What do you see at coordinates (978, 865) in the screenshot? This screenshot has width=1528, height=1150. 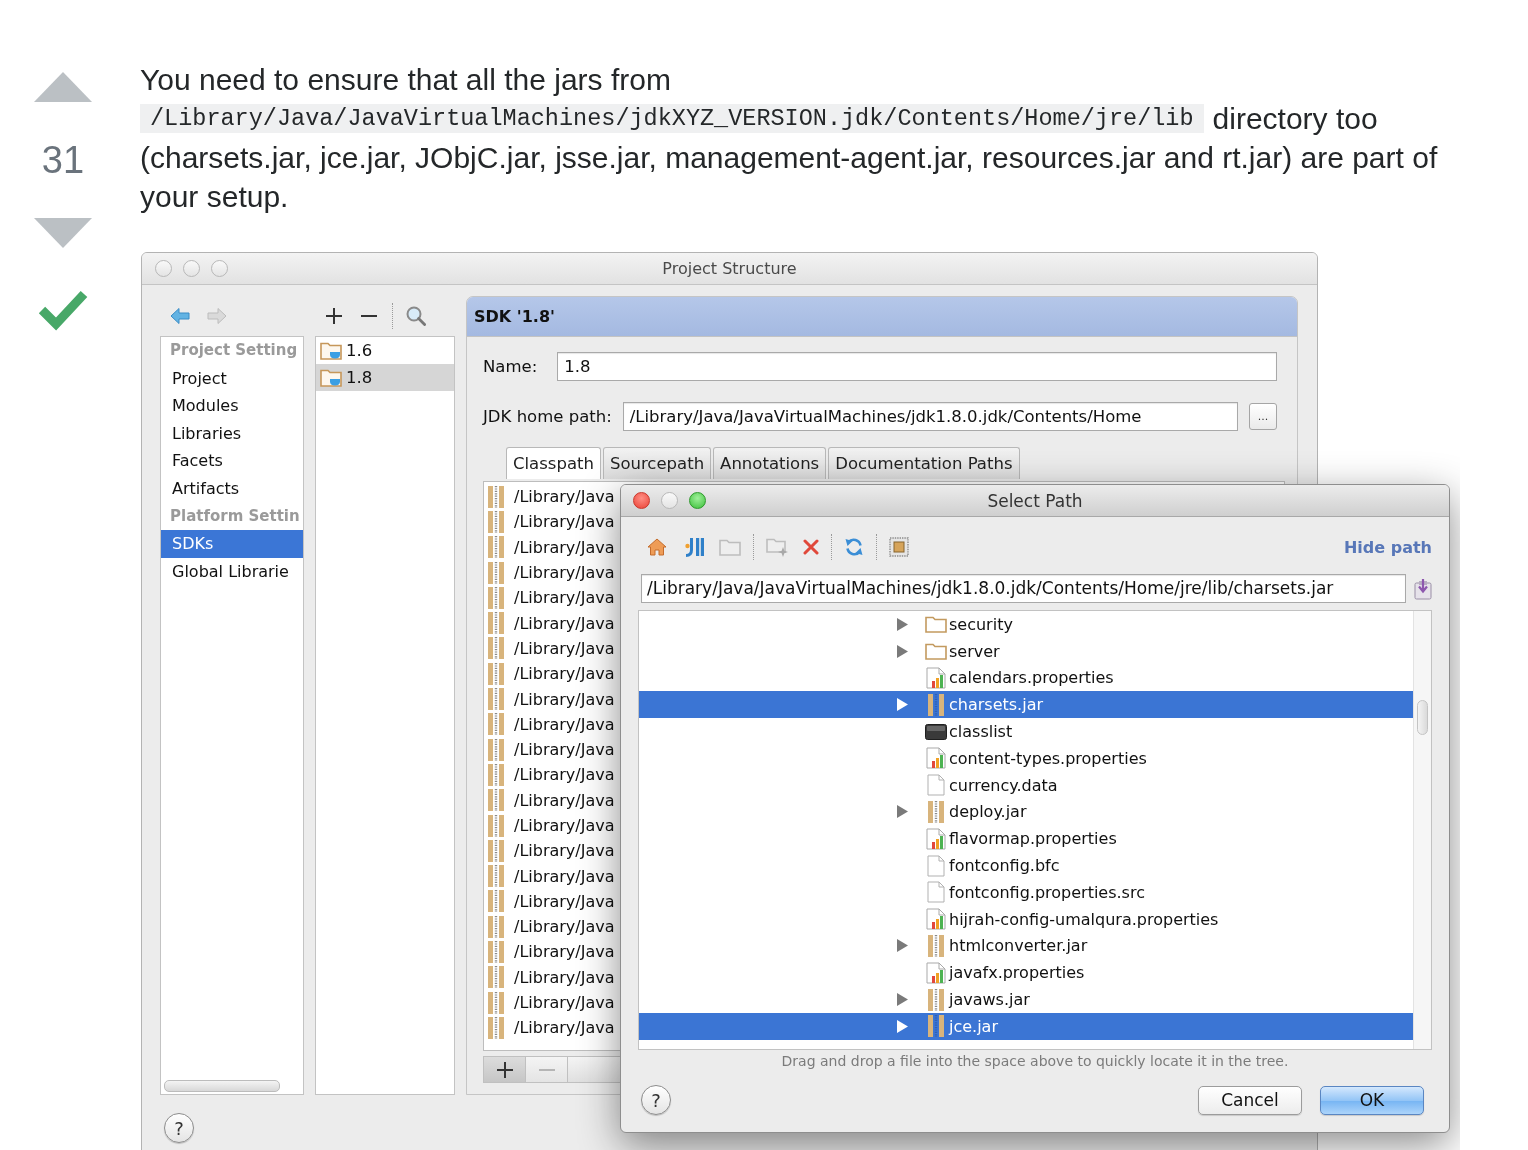 I see `tree-row: fontconfig.bfc` at bounding box center [978, 865].